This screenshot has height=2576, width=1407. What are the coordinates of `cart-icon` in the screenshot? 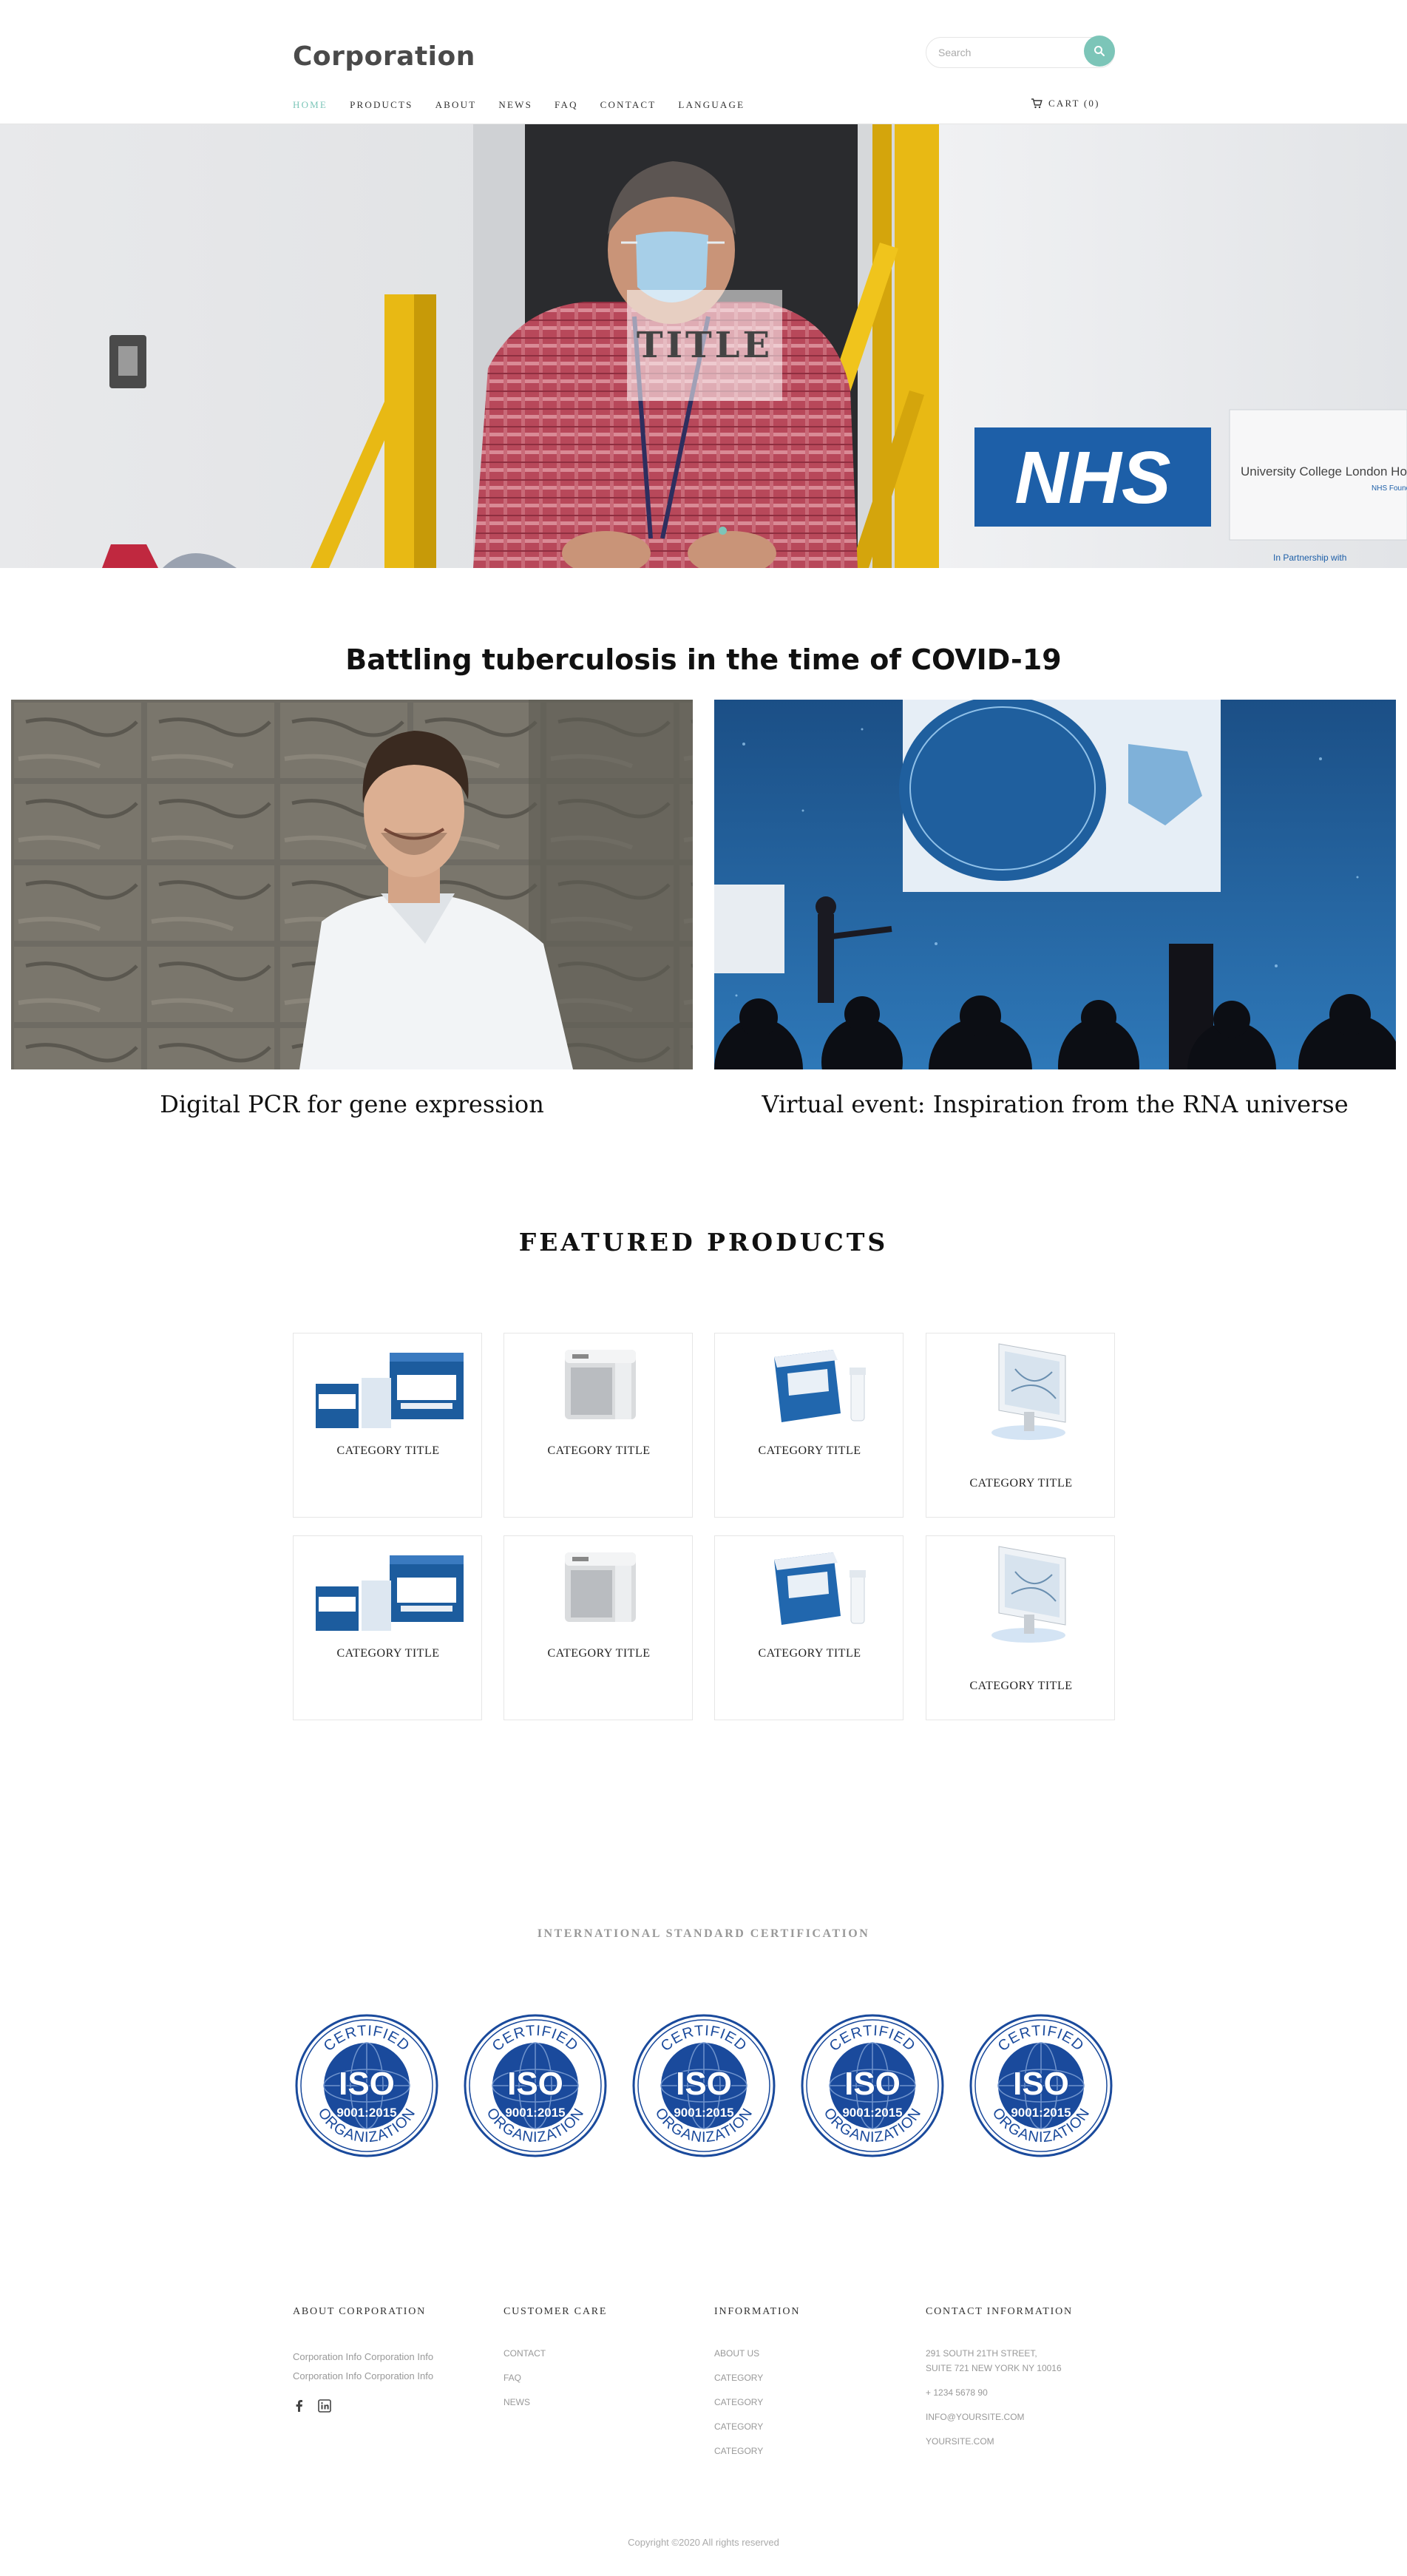 It's located at (1036, 103).